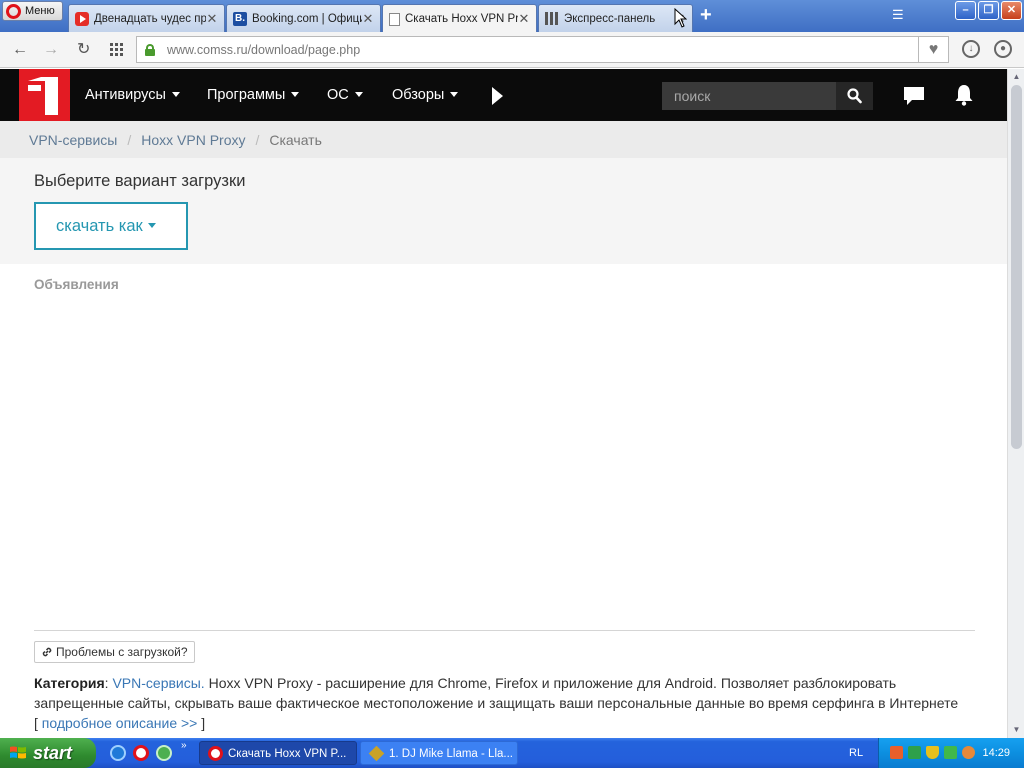 This screenshot has height=768, width=1024. Describe the element at coordinates (99, 226) in the screenshot. I see `download-button-label: скачать как` at that location.